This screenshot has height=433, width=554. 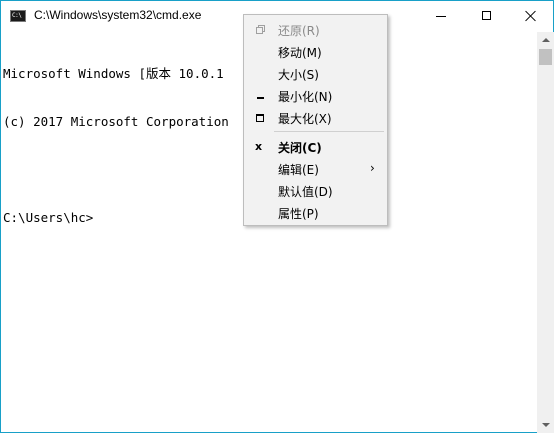 I want to click on menu-separator, so click(x=329, y=131).